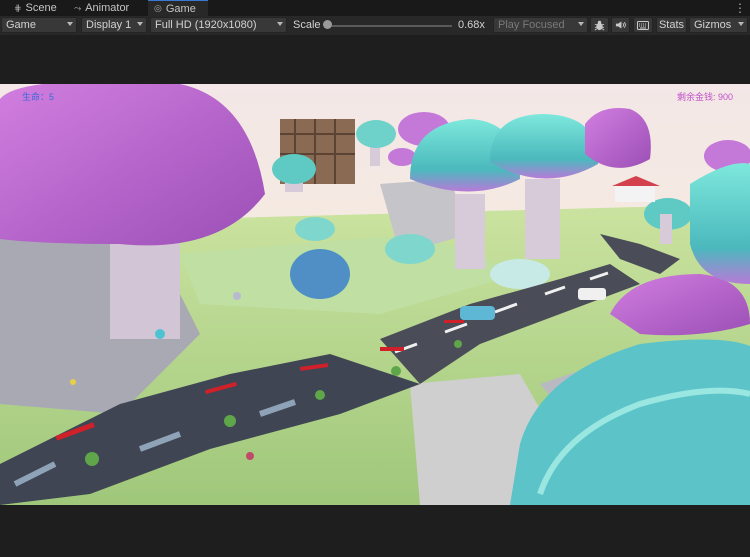 Image resolution: width=750 pixels, height=557 pixels. I want to click on scale-label: Scale, so click(307, 25).